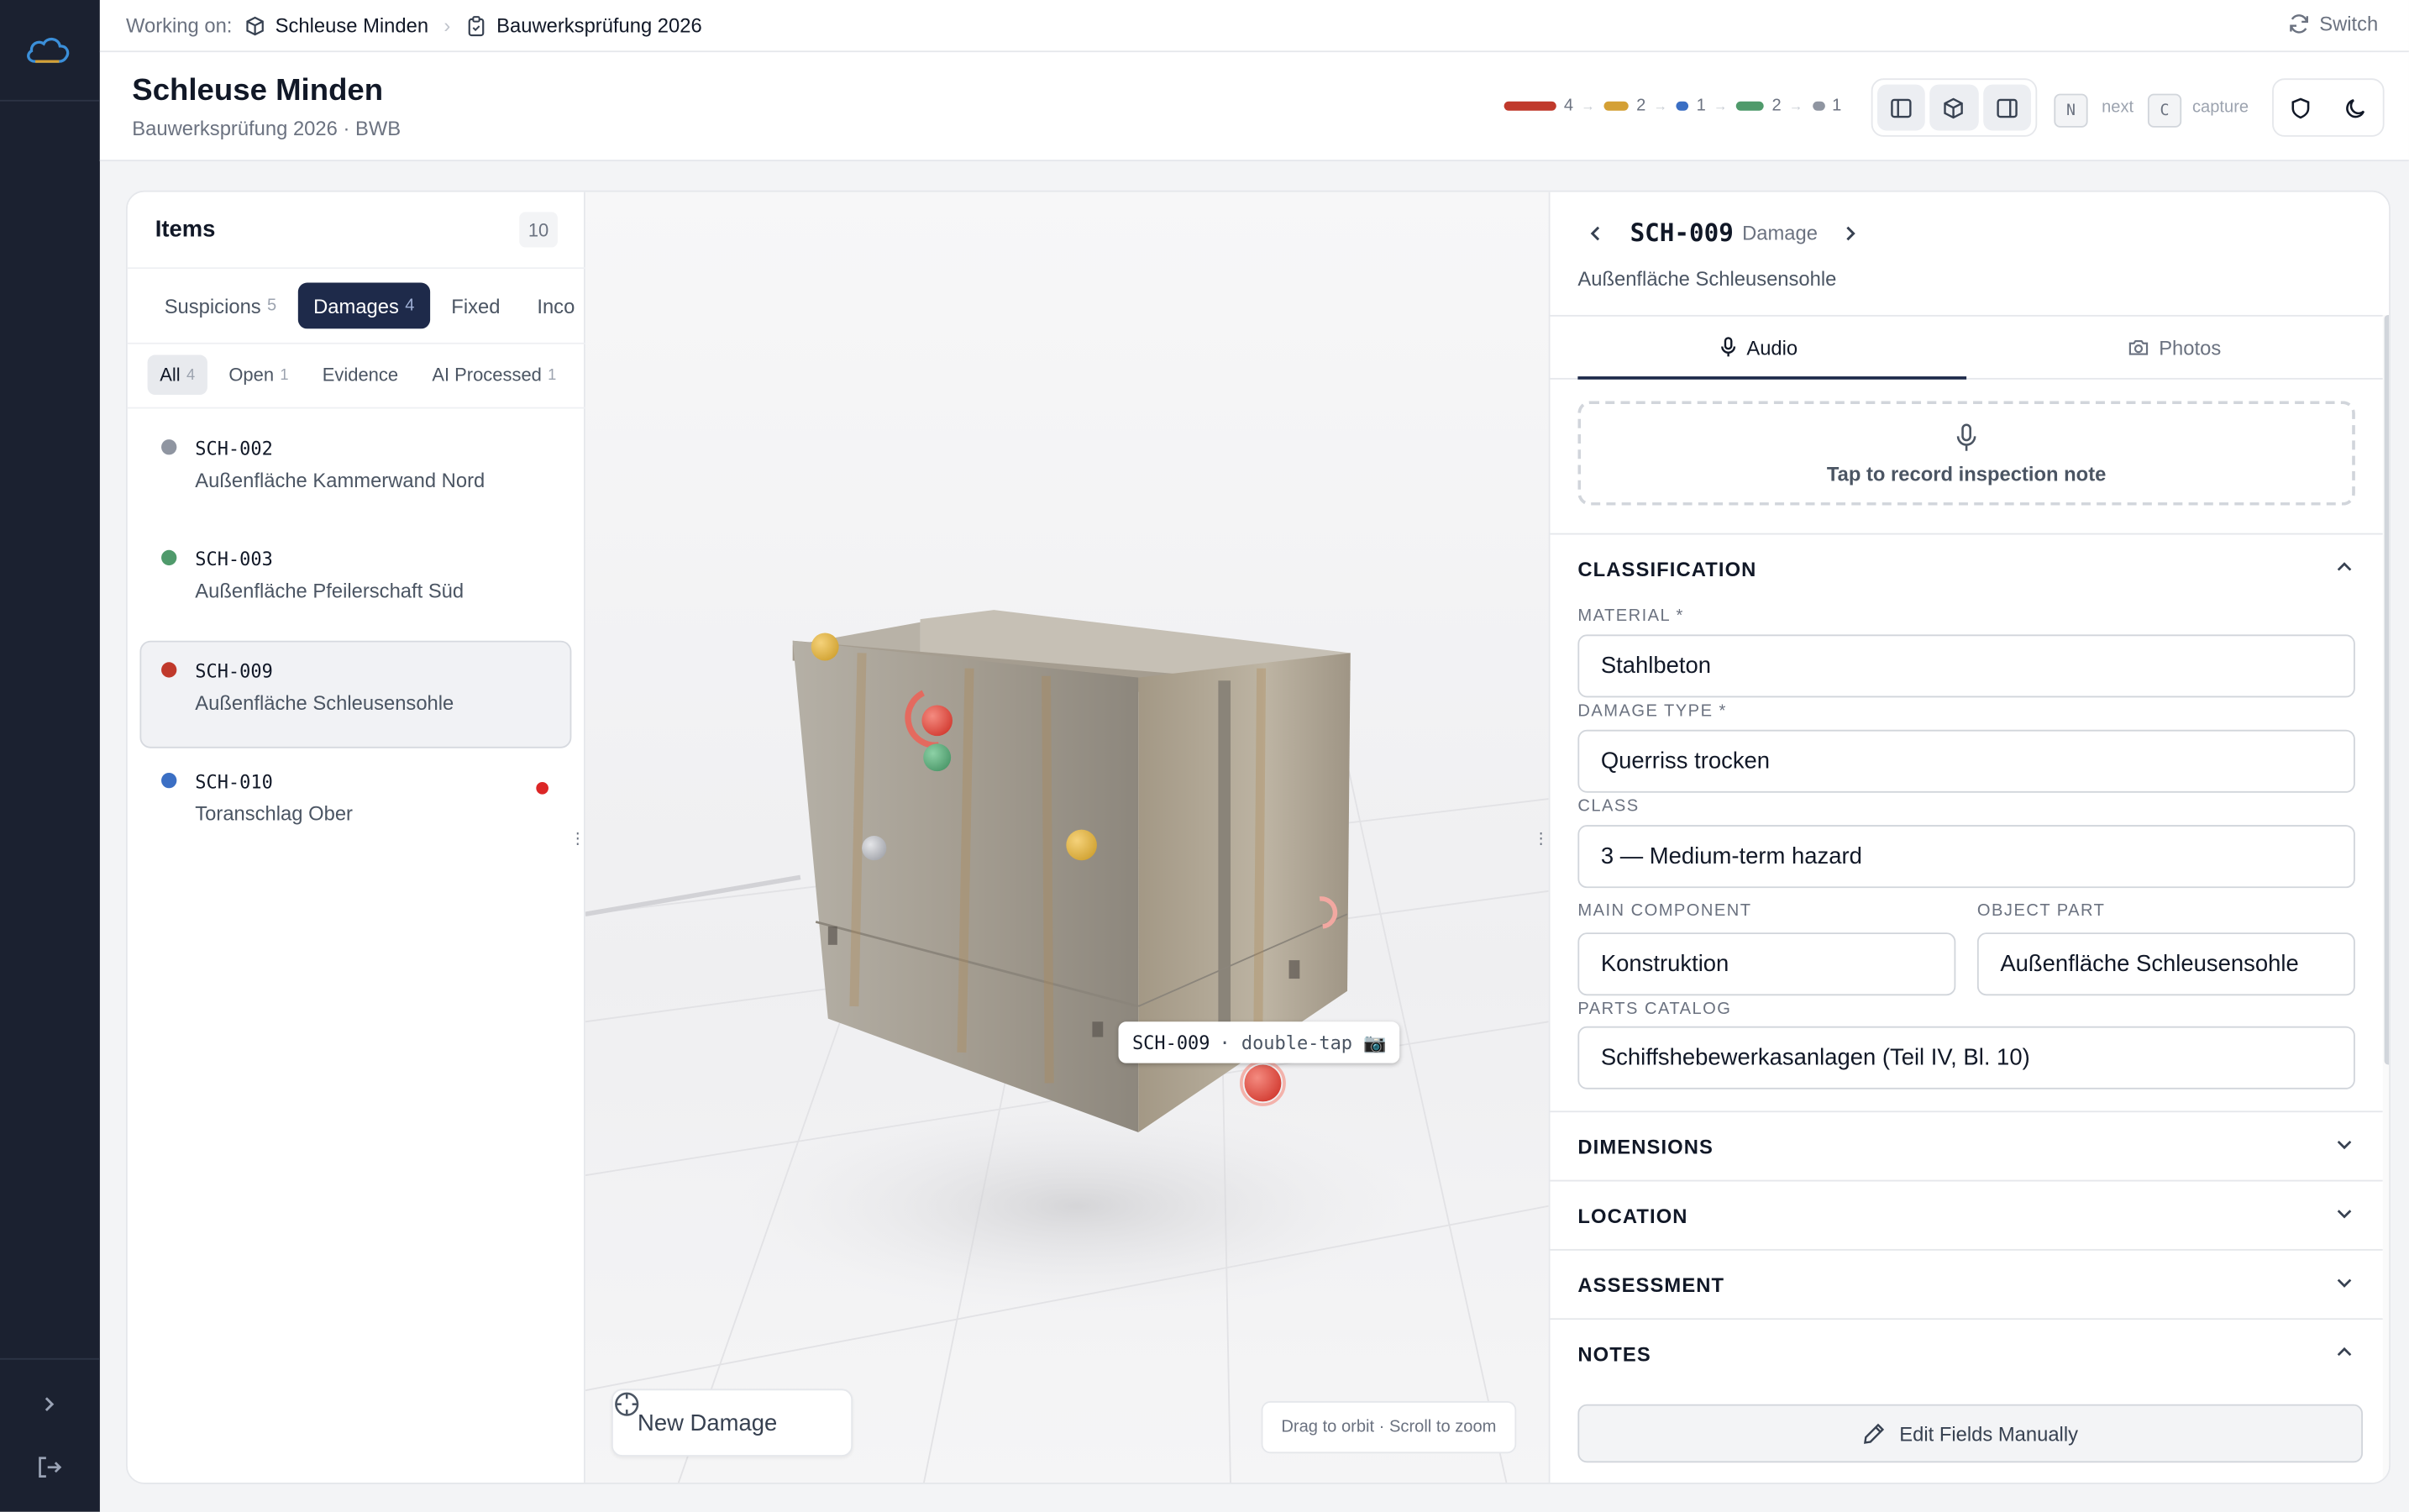 This screenshot has height=1512, width=2409. Describe the element at coordinates (1967, 1214) in the screenshot. I see `section-location-header: LOCATION` at that location.